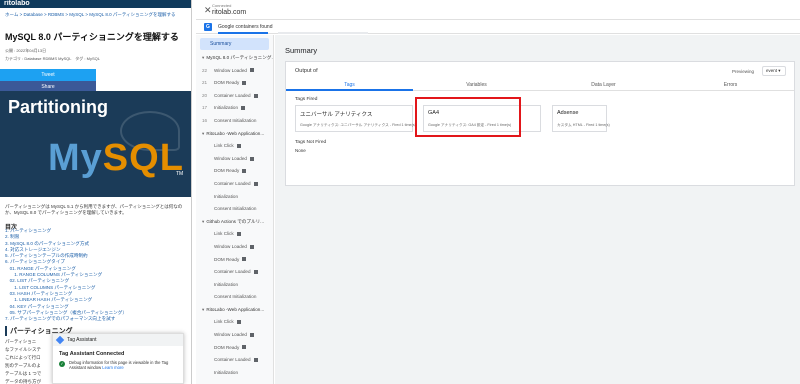 This screenshot has width=800, height=384. I want to click on fired-tag-card: ユニバーサル アナリティクス Google アナリティクス, so click(355, 118).